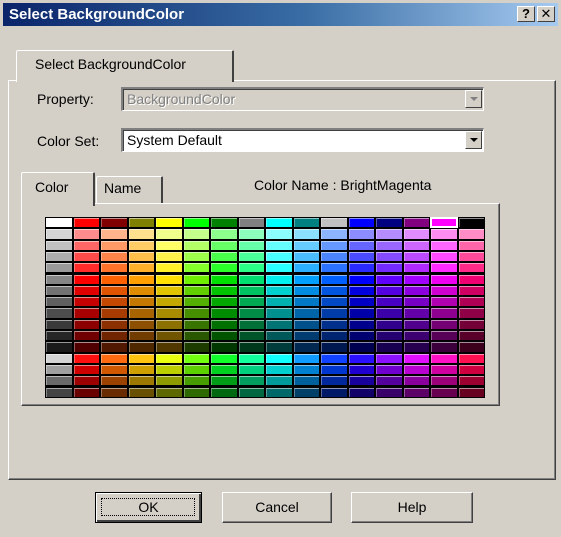  Describe the element at coordinates (546, 14) in the screenshot. I see `close-icon: ✕` at that location.